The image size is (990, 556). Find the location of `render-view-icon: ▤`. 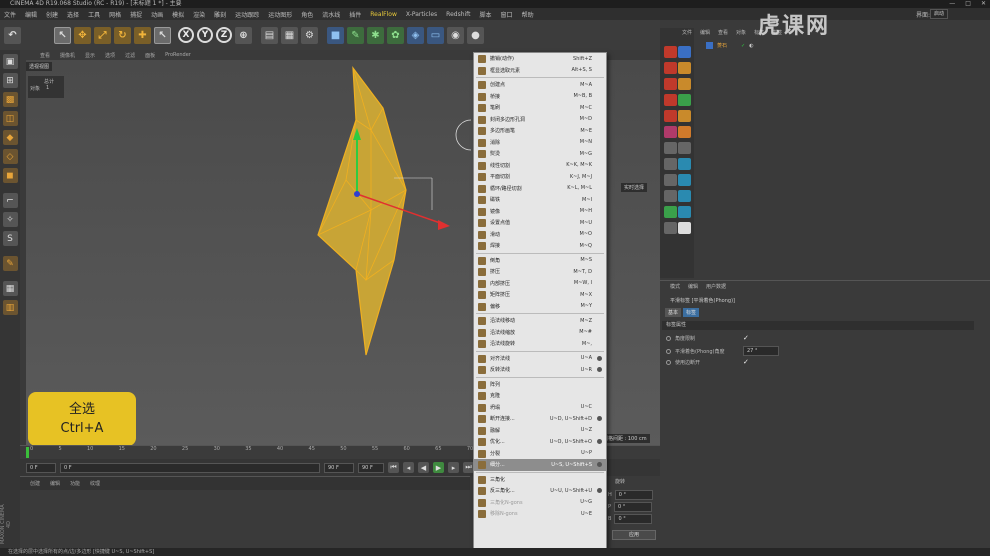

render-view-icon: ▤ is located at coordinates (269, 35).